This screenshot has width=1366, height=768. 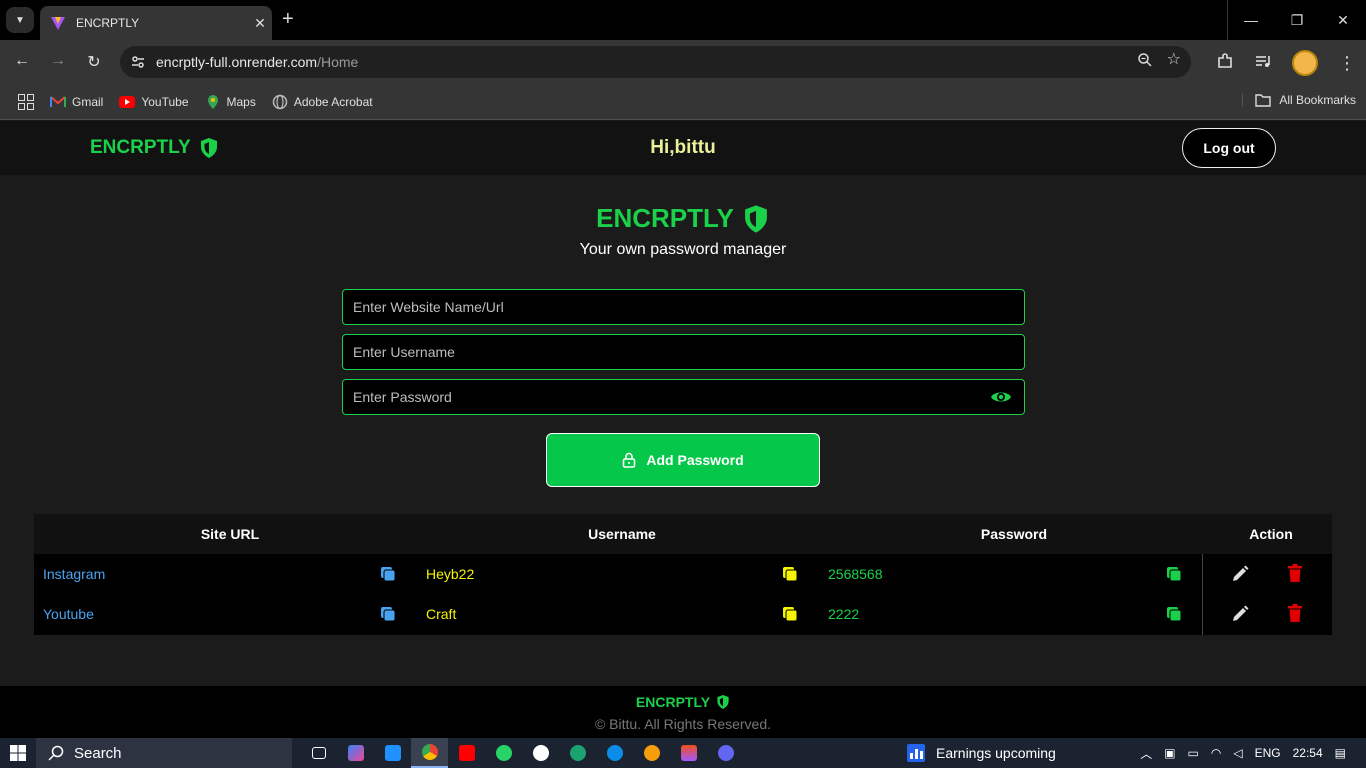 I want to click on zoom-icon, so click(x=1145, y=62).